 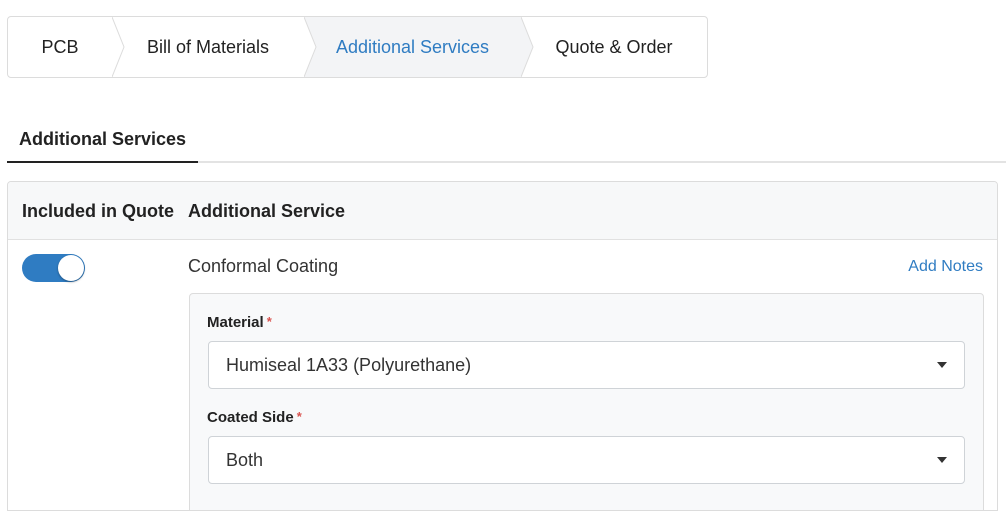 What do you see at coordinates (586, 365) in the screenshot?
I see `material-select: Humiseal 1A33 (Polyurethane)` at bounding box center [586, 365].